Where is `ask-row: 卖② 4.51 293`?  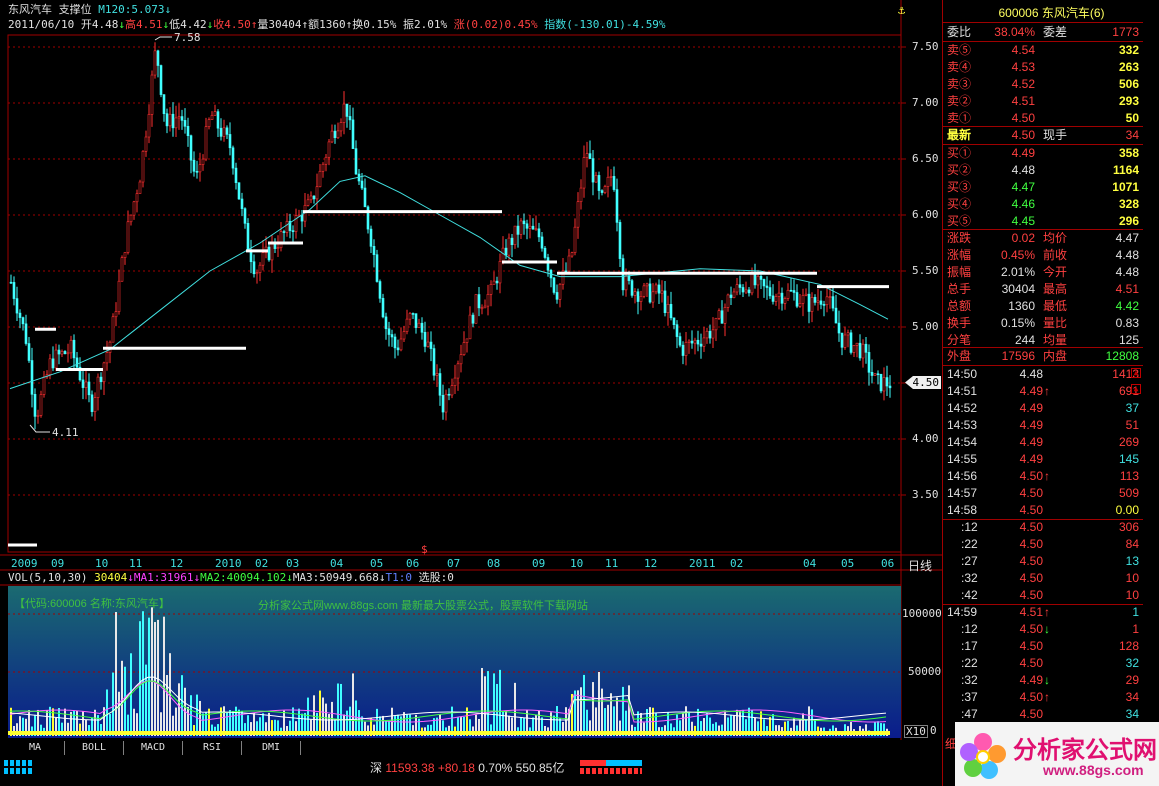 ask-row: 卖② 4.51 293 is located at coordinates (1043, 101).